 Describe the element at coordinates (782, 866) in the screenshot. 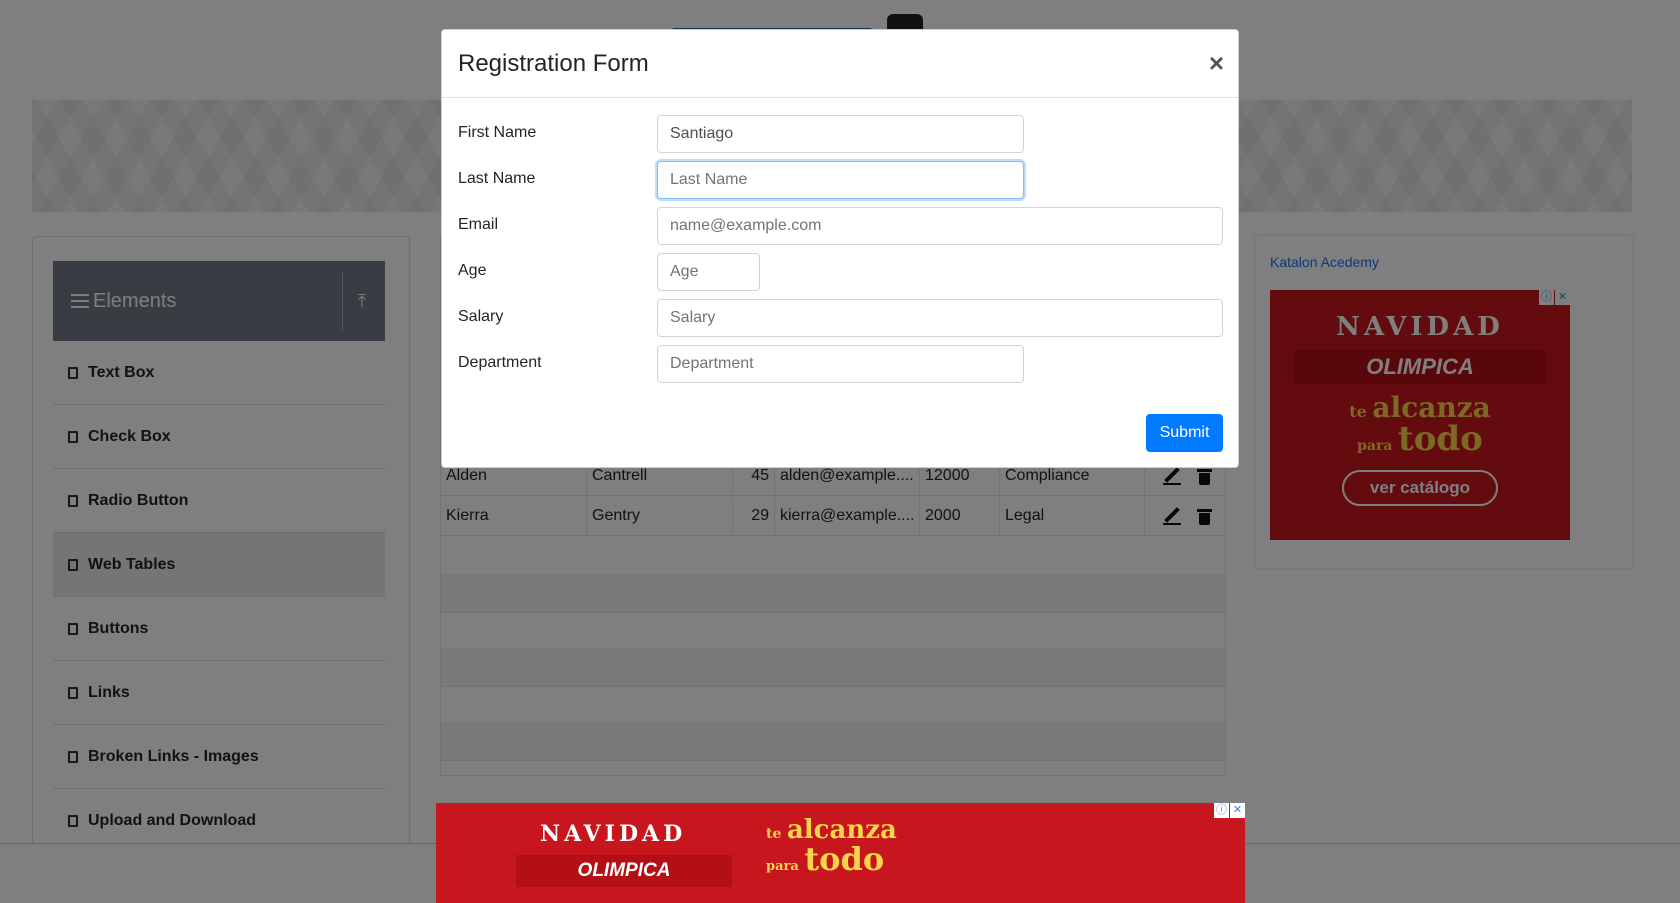

I see `ad-slogan-para: para` at that location.